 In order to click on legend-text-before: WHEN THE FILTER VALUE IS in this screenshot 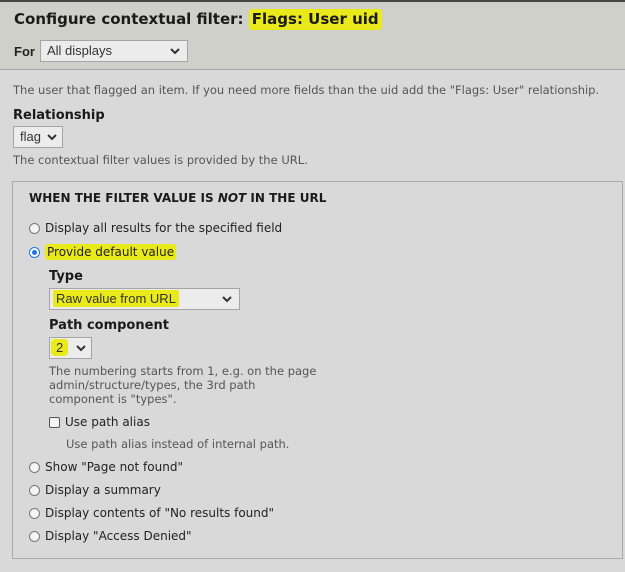, I will do `click(123, 198)`.